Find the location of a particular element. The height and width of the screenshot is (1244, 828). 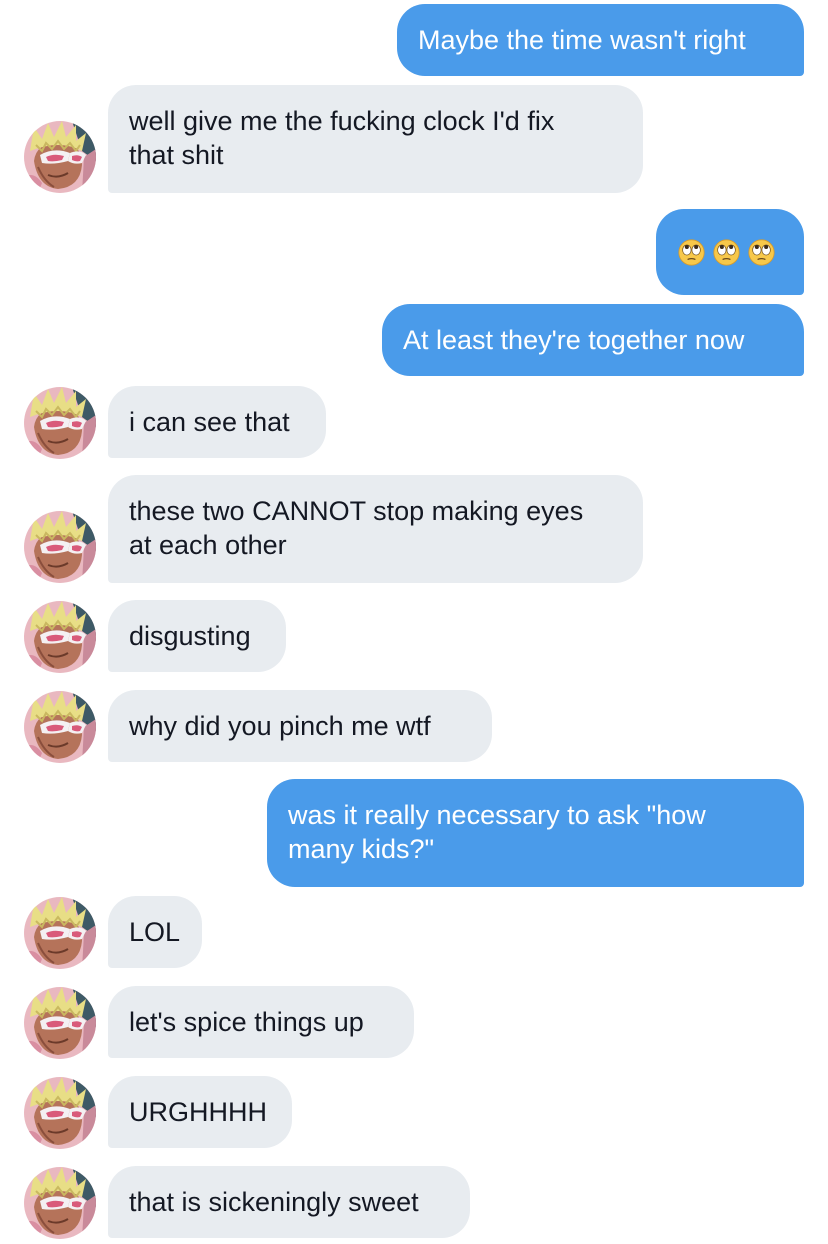

received-message-bubble: let's spice things up is located at coordinates (261, 1022).